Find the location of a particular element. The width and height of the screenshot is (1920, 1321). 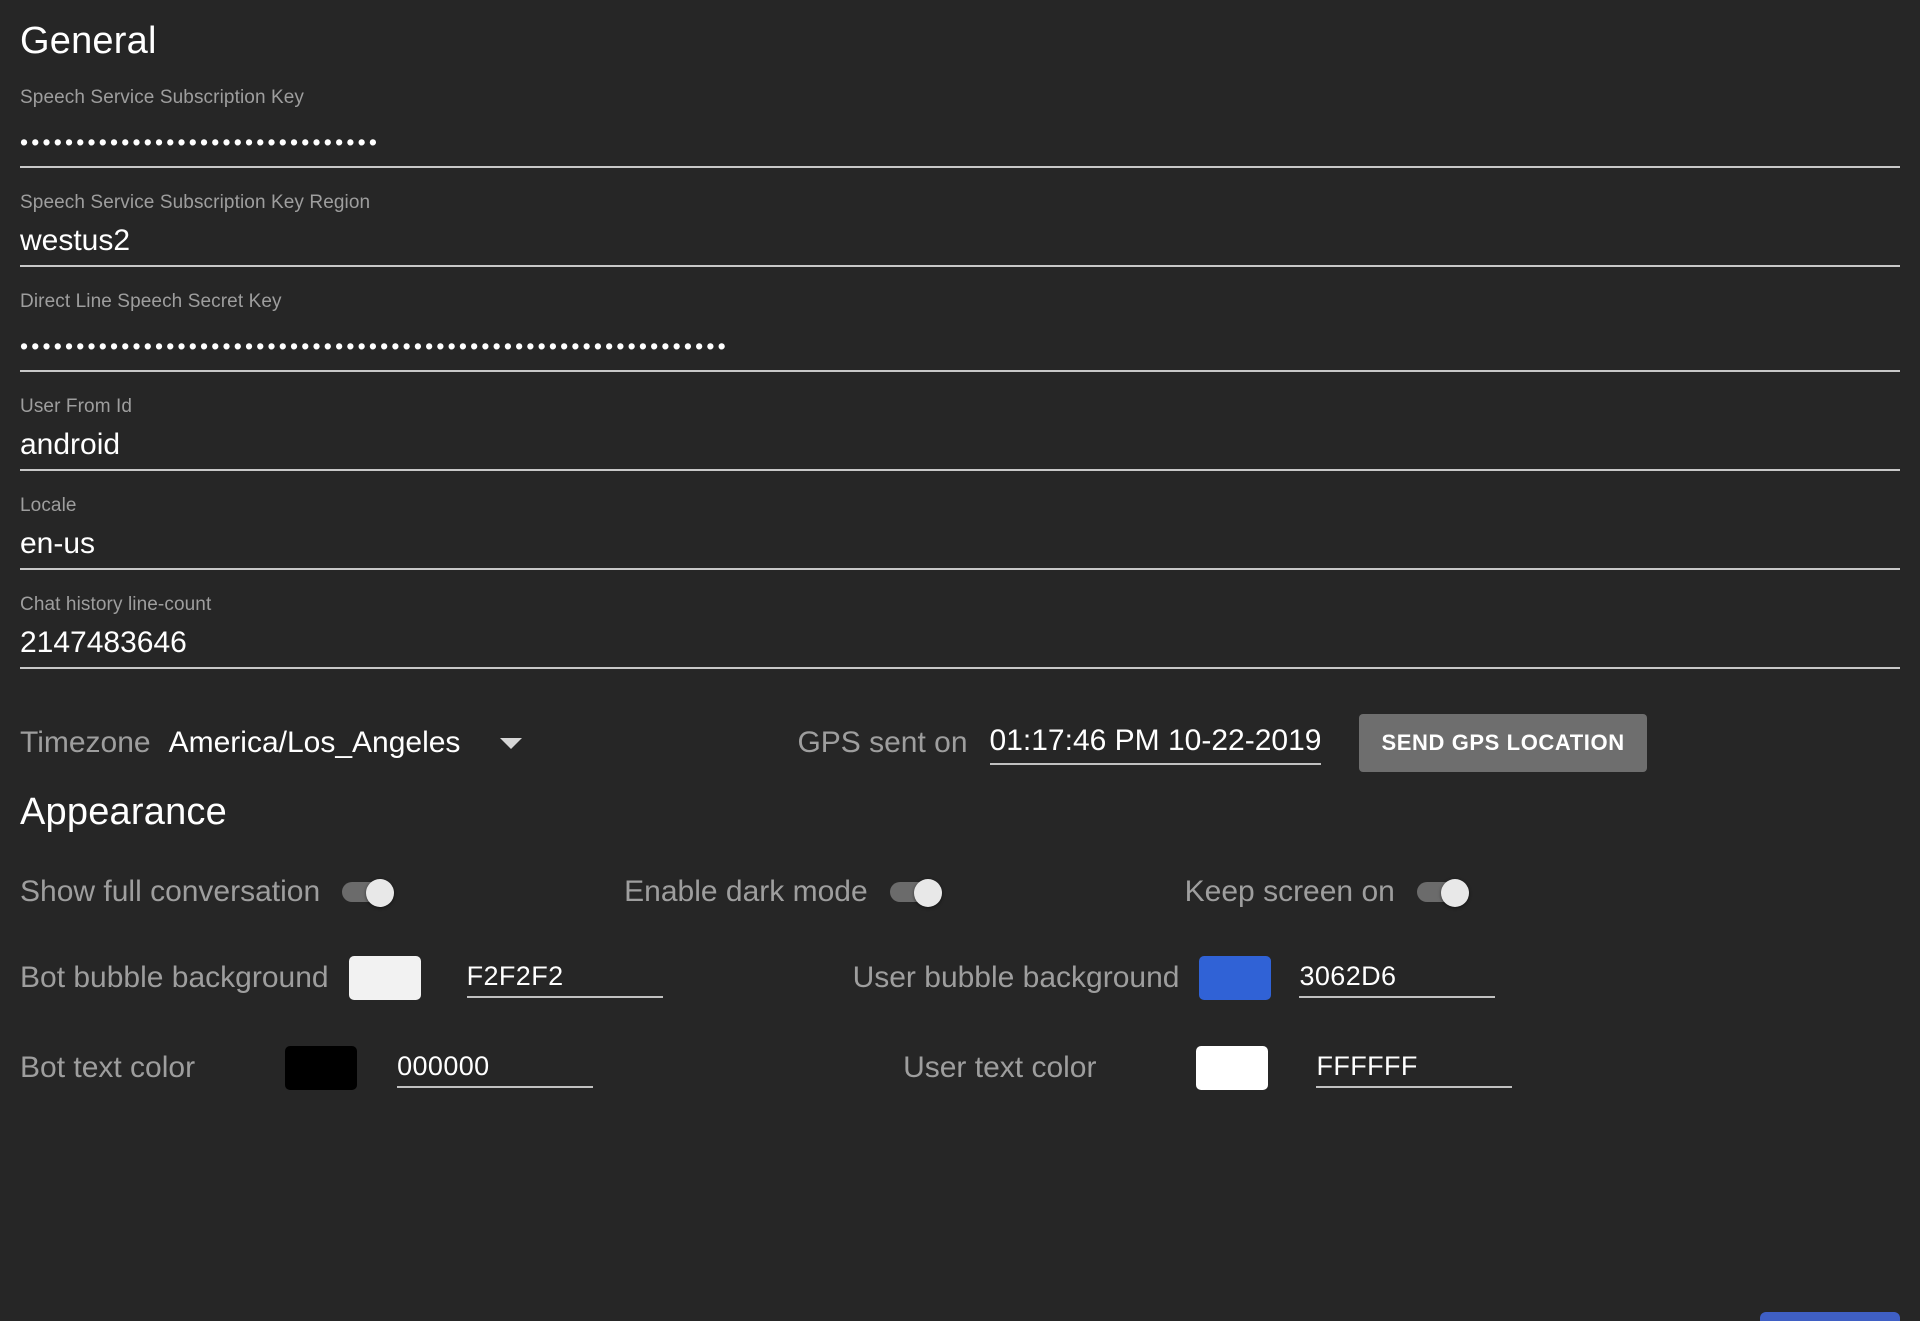

color-label: Bot text color is located at coordinates (108, 1067).